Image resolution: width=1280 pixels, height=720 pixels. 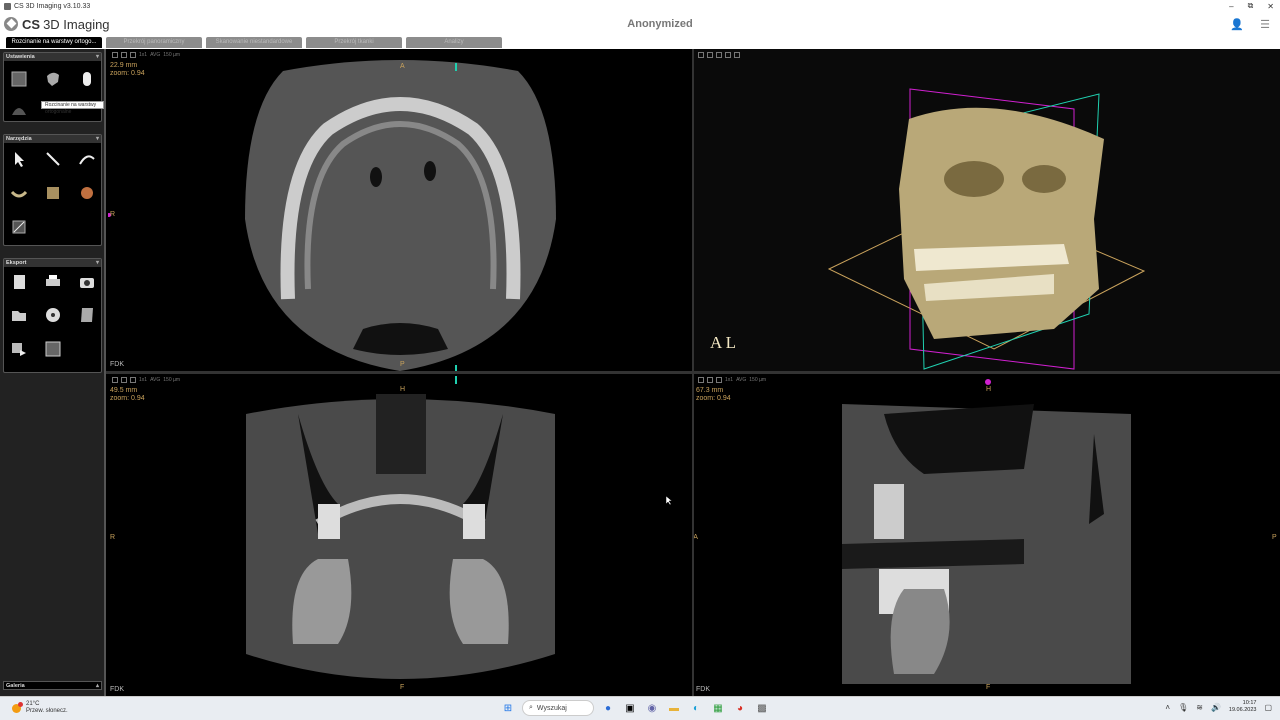 What do you see at coordinates (113, 537) in the screenshot?
I see `coronal-label-right: R` at bounding box center [113, 537].